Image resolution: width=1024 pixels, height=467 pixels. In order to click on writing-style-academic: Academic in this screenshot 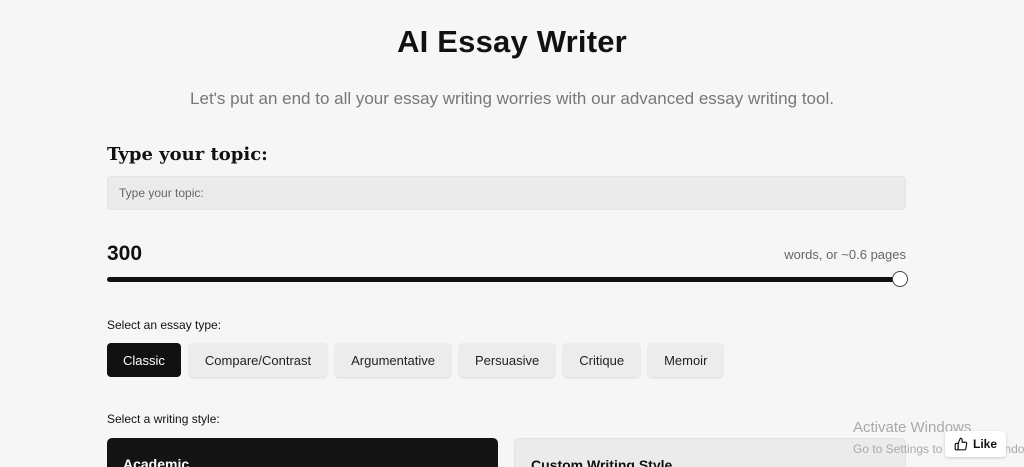, I will do `click(302, 452)`.